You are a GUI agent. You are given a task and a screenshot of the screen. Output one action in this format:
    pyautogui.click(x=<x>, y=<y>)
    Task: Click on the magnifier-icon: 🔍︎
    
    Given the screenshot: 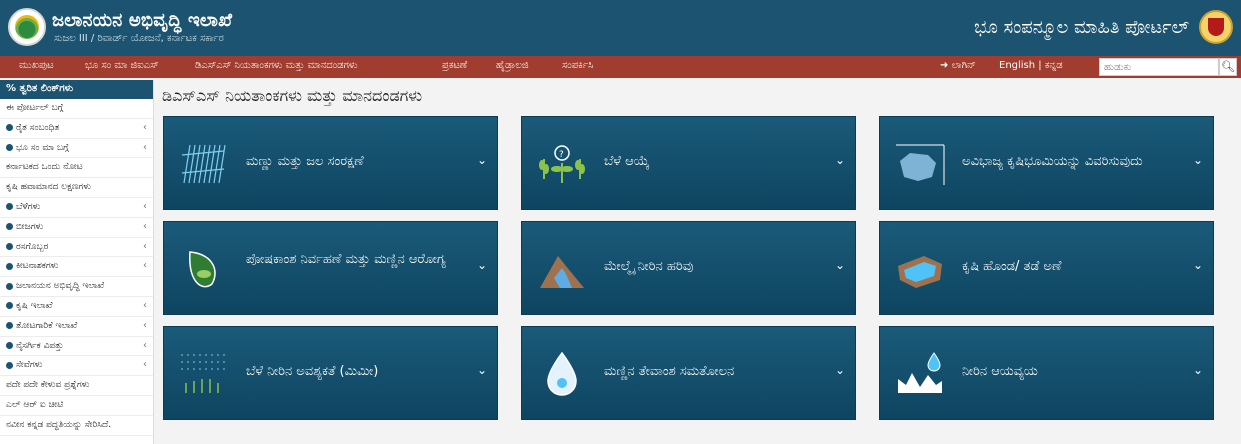 What is the action you would take?
    pyautogui.click(x=1228, y=66)
    